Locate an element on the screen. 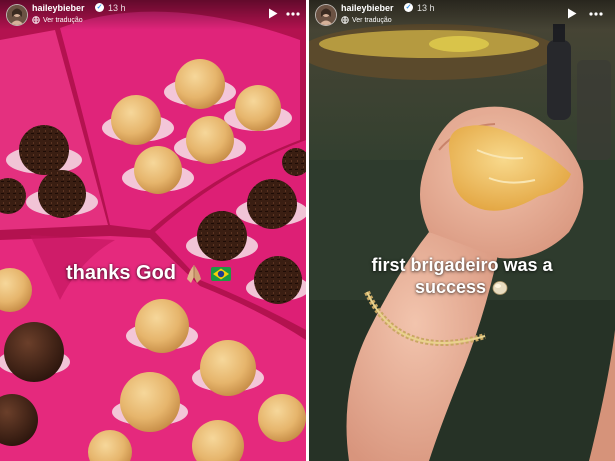 The image size is (615, 461). brazil-flag-emoji-icon is located at coordinates (221, 273).